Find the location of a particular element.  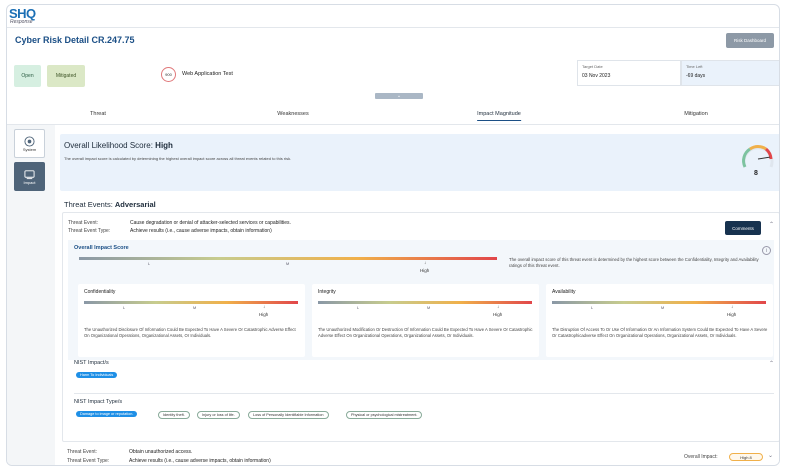

availability-low: L is located at coordinates (592, 308).